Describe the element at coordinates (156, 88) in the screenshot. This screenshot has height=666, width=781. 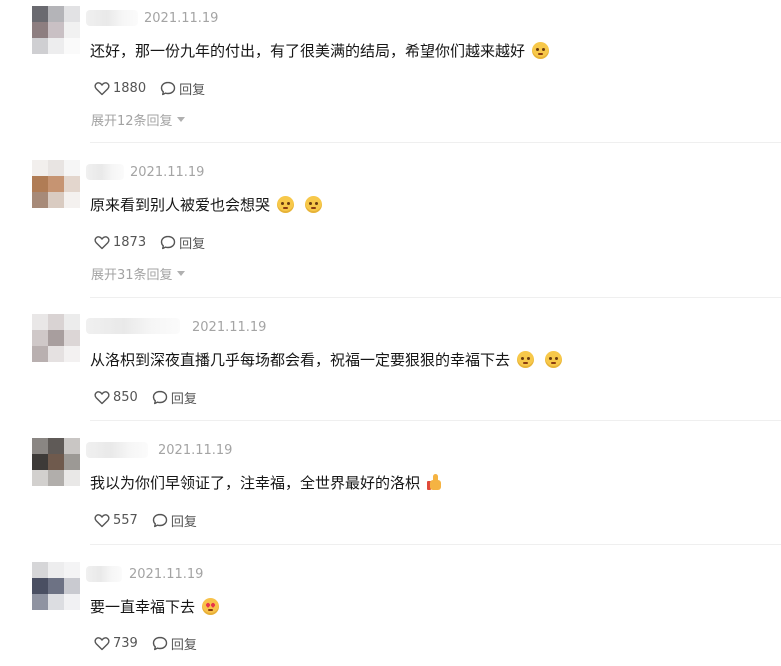
I see `comment-actions: 1880 回复` at that location.